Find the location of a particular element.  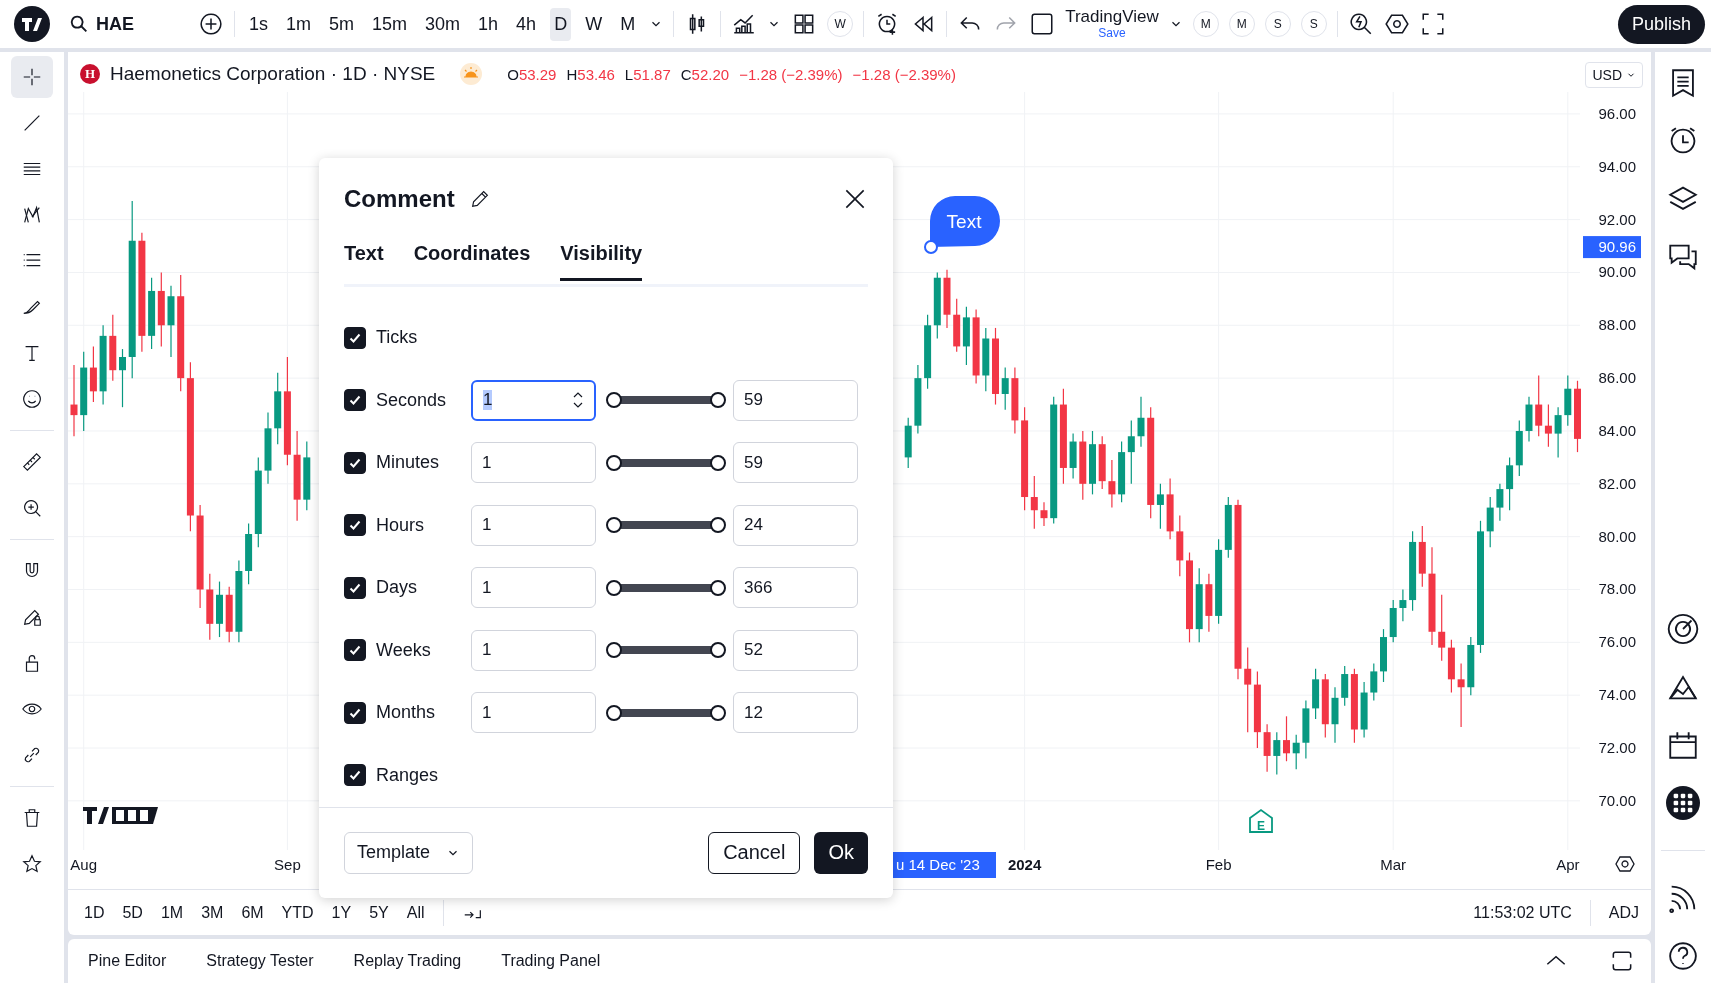

number-field: 366 is located at coordinates (795, 588).